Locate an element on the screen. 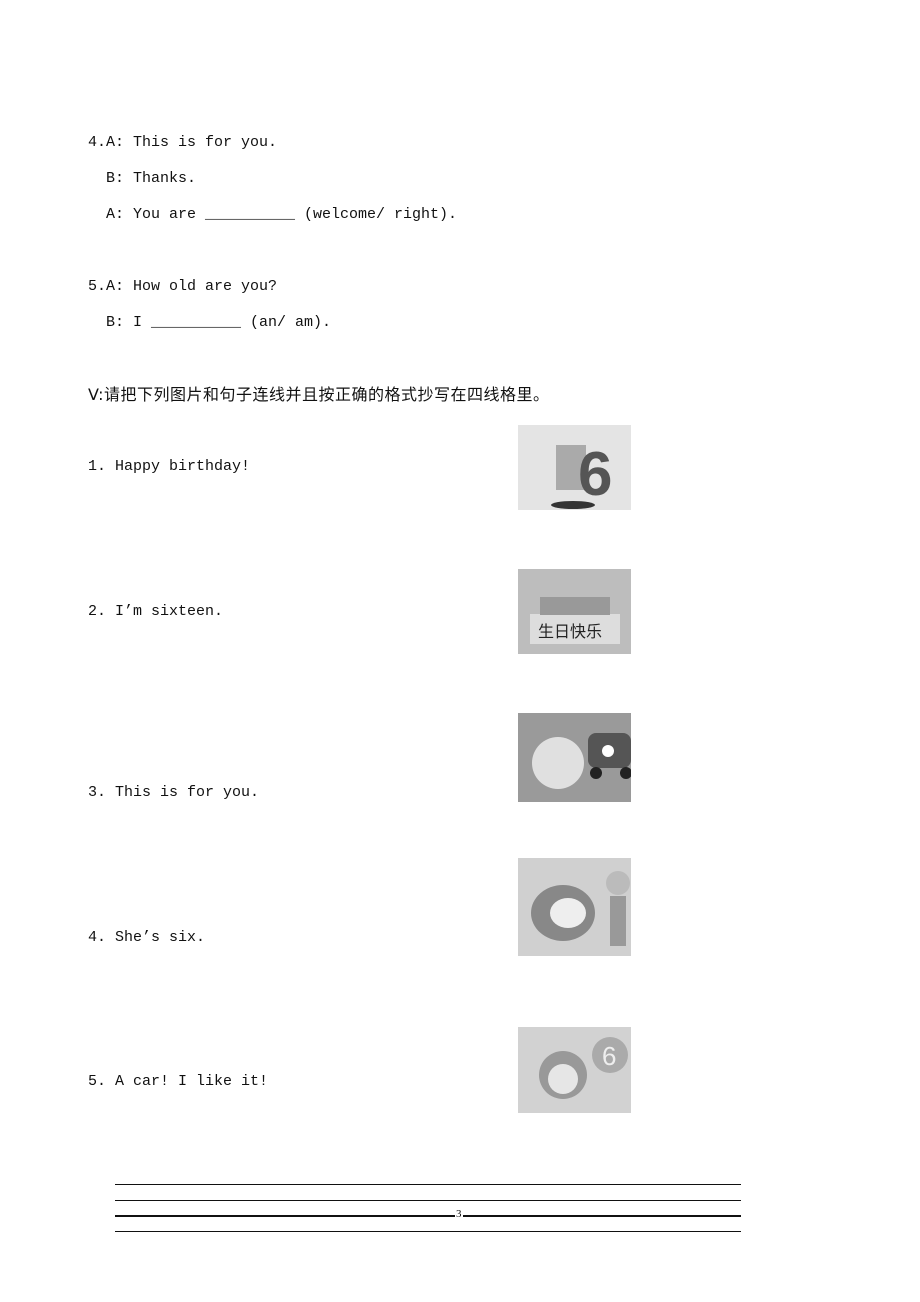 This screenshot has height=1302, width=920. sentence-2: 2. I’m sixteen. is located at coordinates (156, 611).